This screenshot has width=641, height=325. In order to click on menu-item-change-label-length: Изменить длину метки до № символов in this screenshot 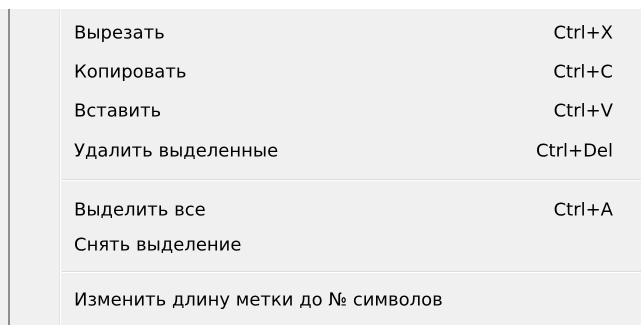, I will do `click(351, 300)`.